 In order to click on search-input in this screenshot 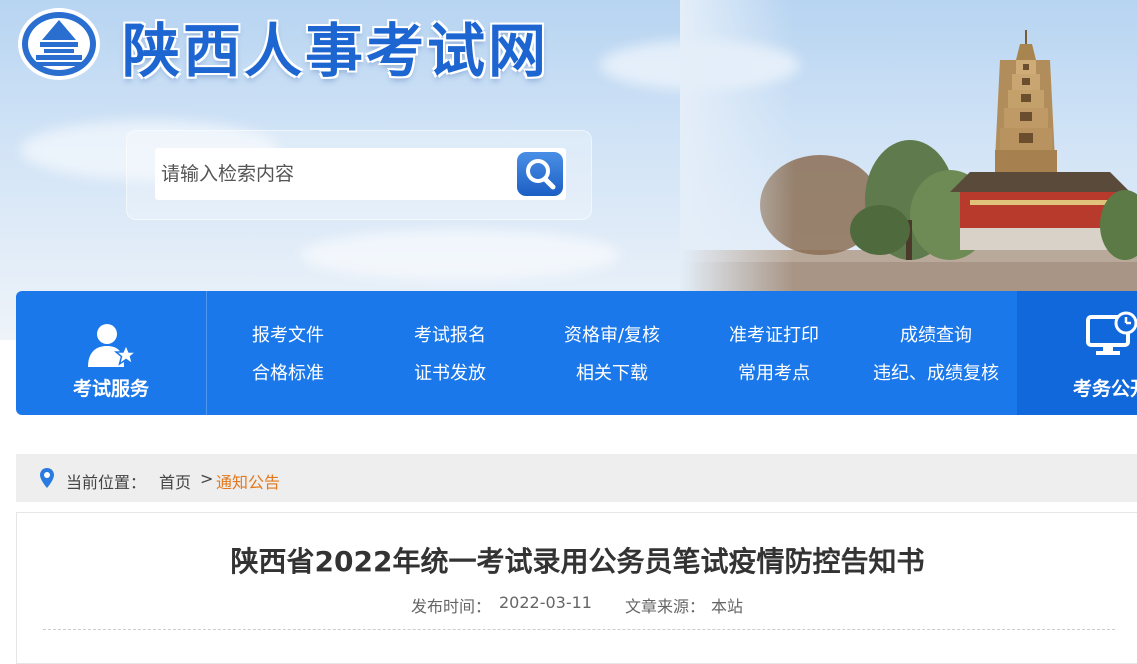, I will do `click(333, 174)`.